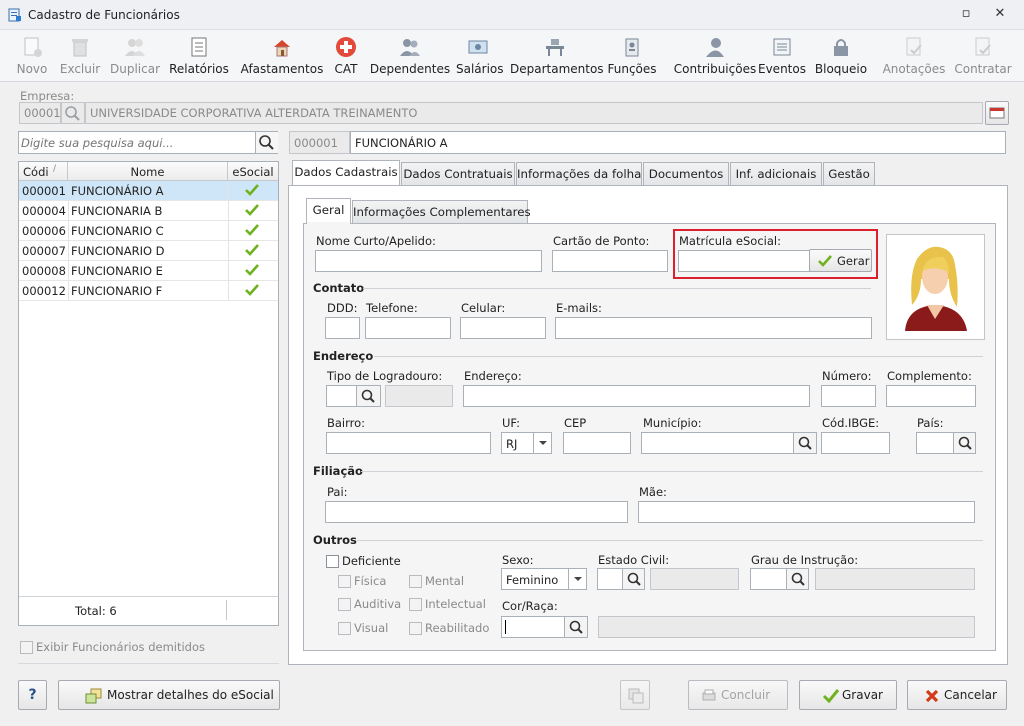  I want to click on pais-input, so click(946, 443).